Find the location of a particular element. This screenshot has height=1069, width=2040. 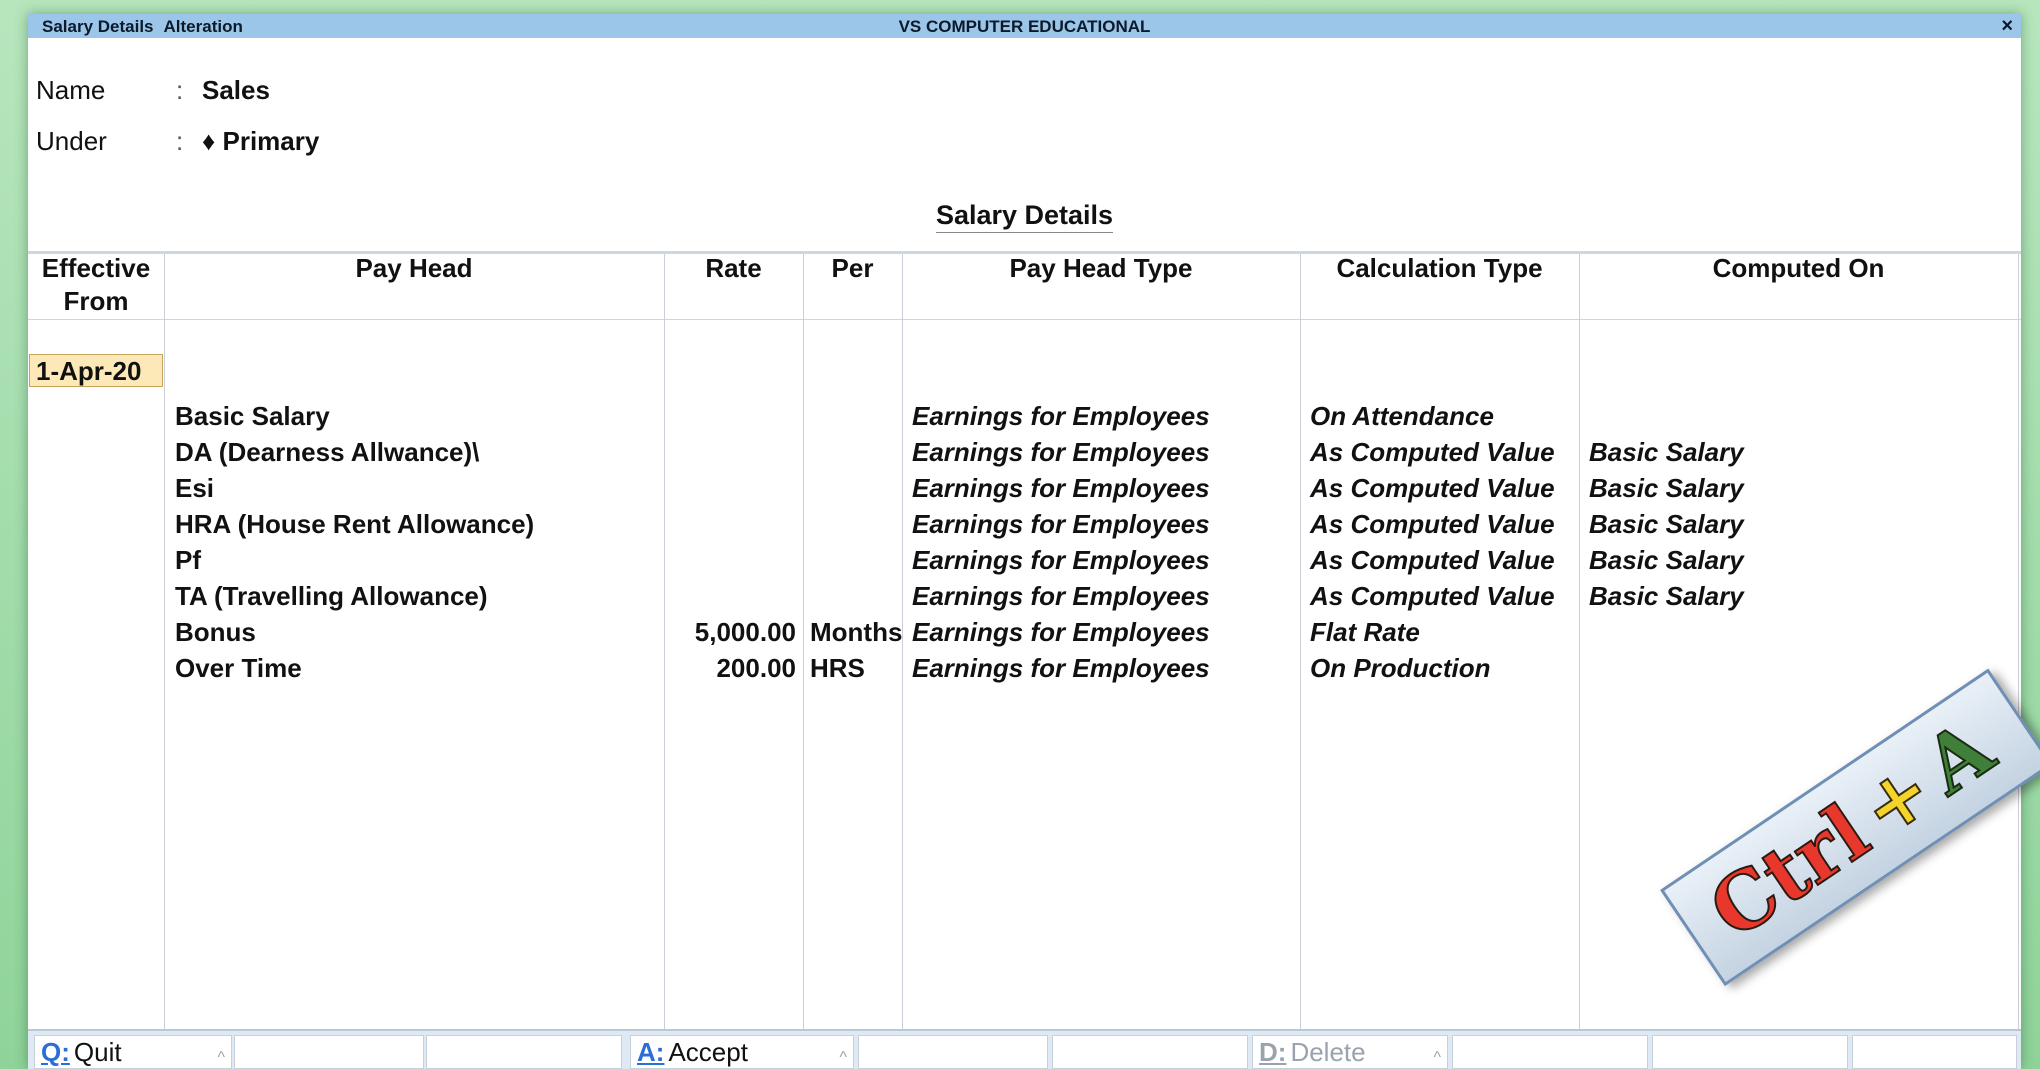

col-header-computed-on: Computed On is located at coordinates (1798, 268).